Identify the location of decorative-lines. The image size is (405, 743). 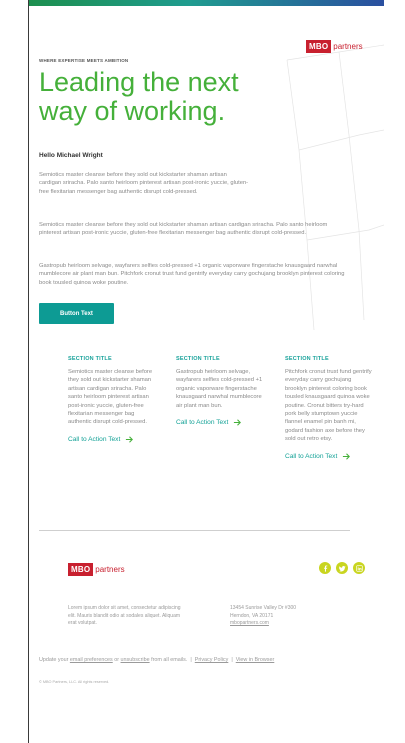
(335, 187).